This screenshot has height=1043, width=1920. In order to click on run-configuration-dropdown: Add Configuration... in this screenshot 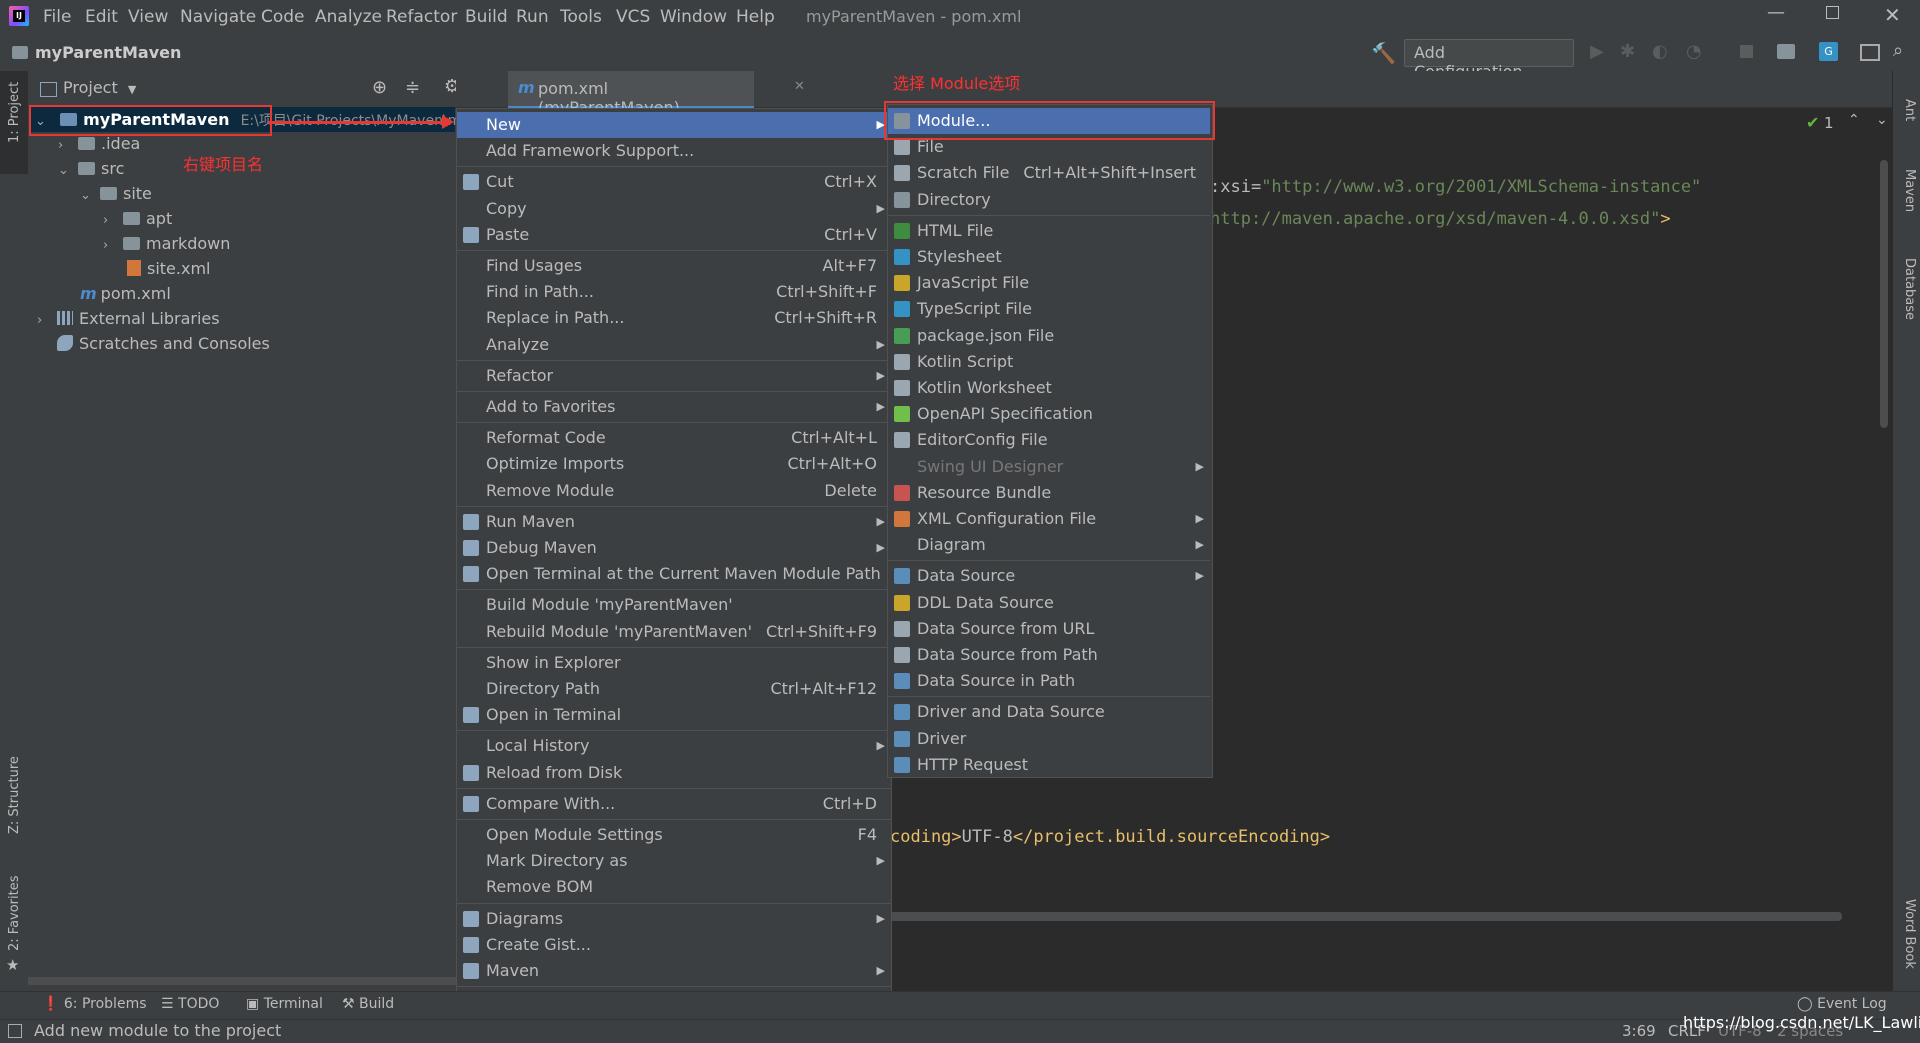, I will do `click(1489, 60)`.